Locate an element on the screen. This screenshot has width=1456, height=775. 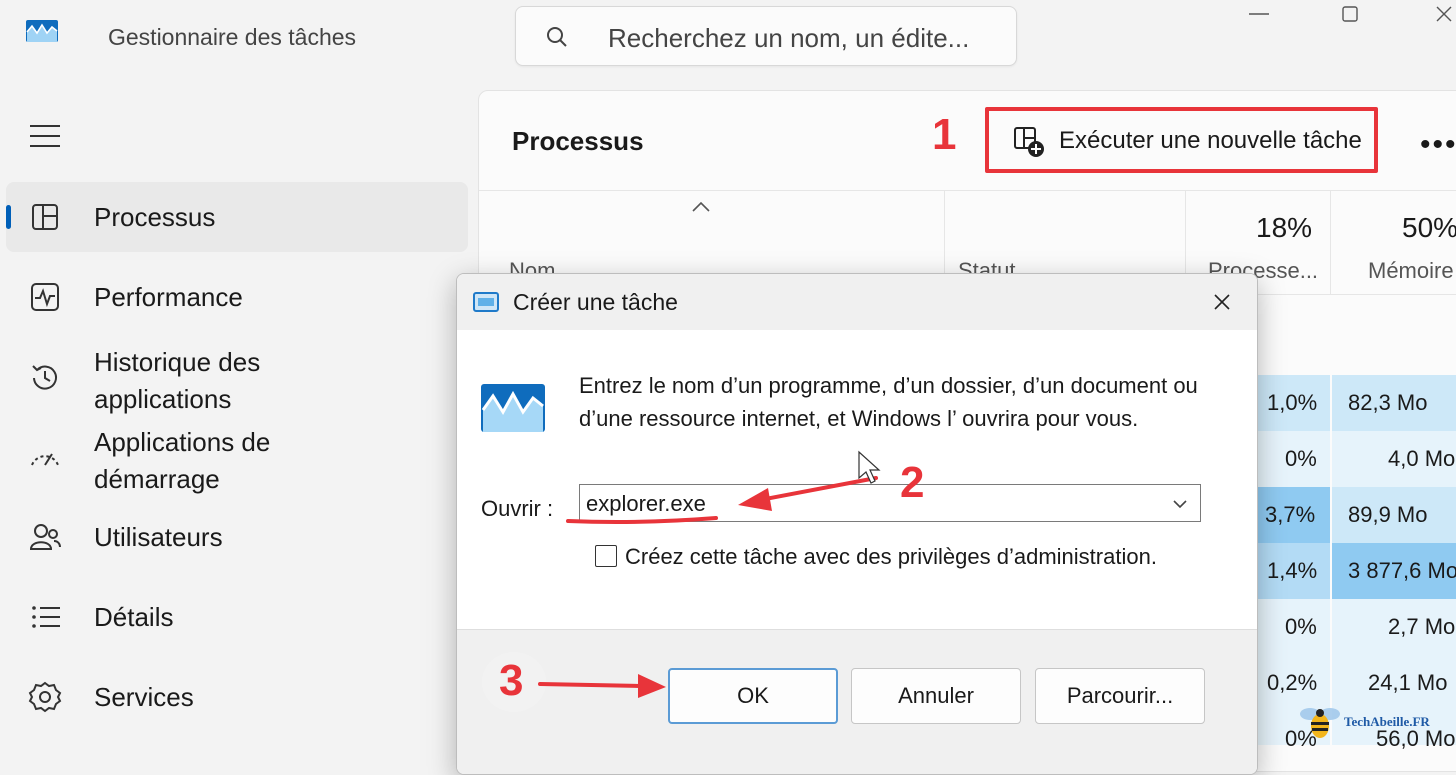
admin-checkbox is located at coordinates (606, 556).